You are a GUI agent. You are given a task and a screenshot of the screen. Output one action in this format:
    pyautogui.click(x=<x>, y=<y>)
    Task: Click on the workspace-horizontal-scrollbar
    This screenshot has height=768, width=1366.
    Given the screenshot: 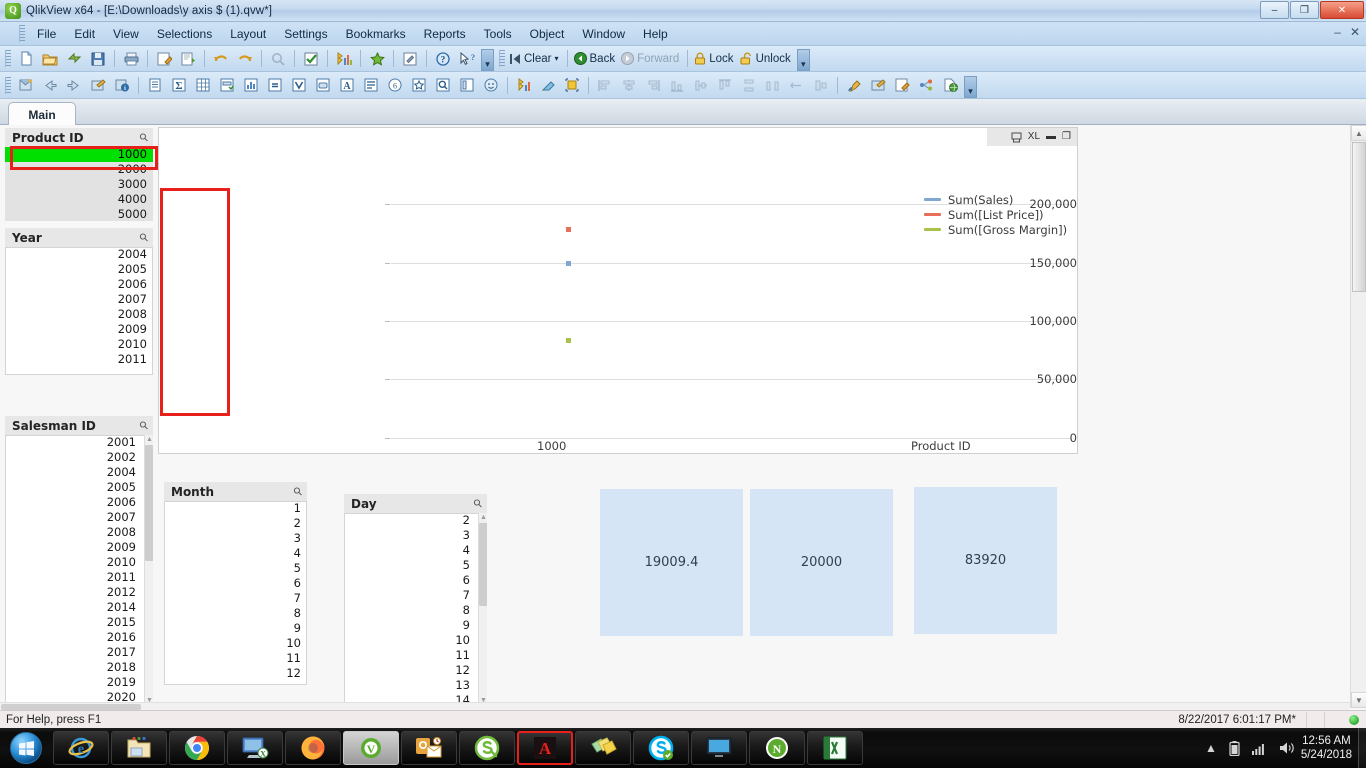 What is the action you would take?
    pyautogui.click(x=675, y=706)
    